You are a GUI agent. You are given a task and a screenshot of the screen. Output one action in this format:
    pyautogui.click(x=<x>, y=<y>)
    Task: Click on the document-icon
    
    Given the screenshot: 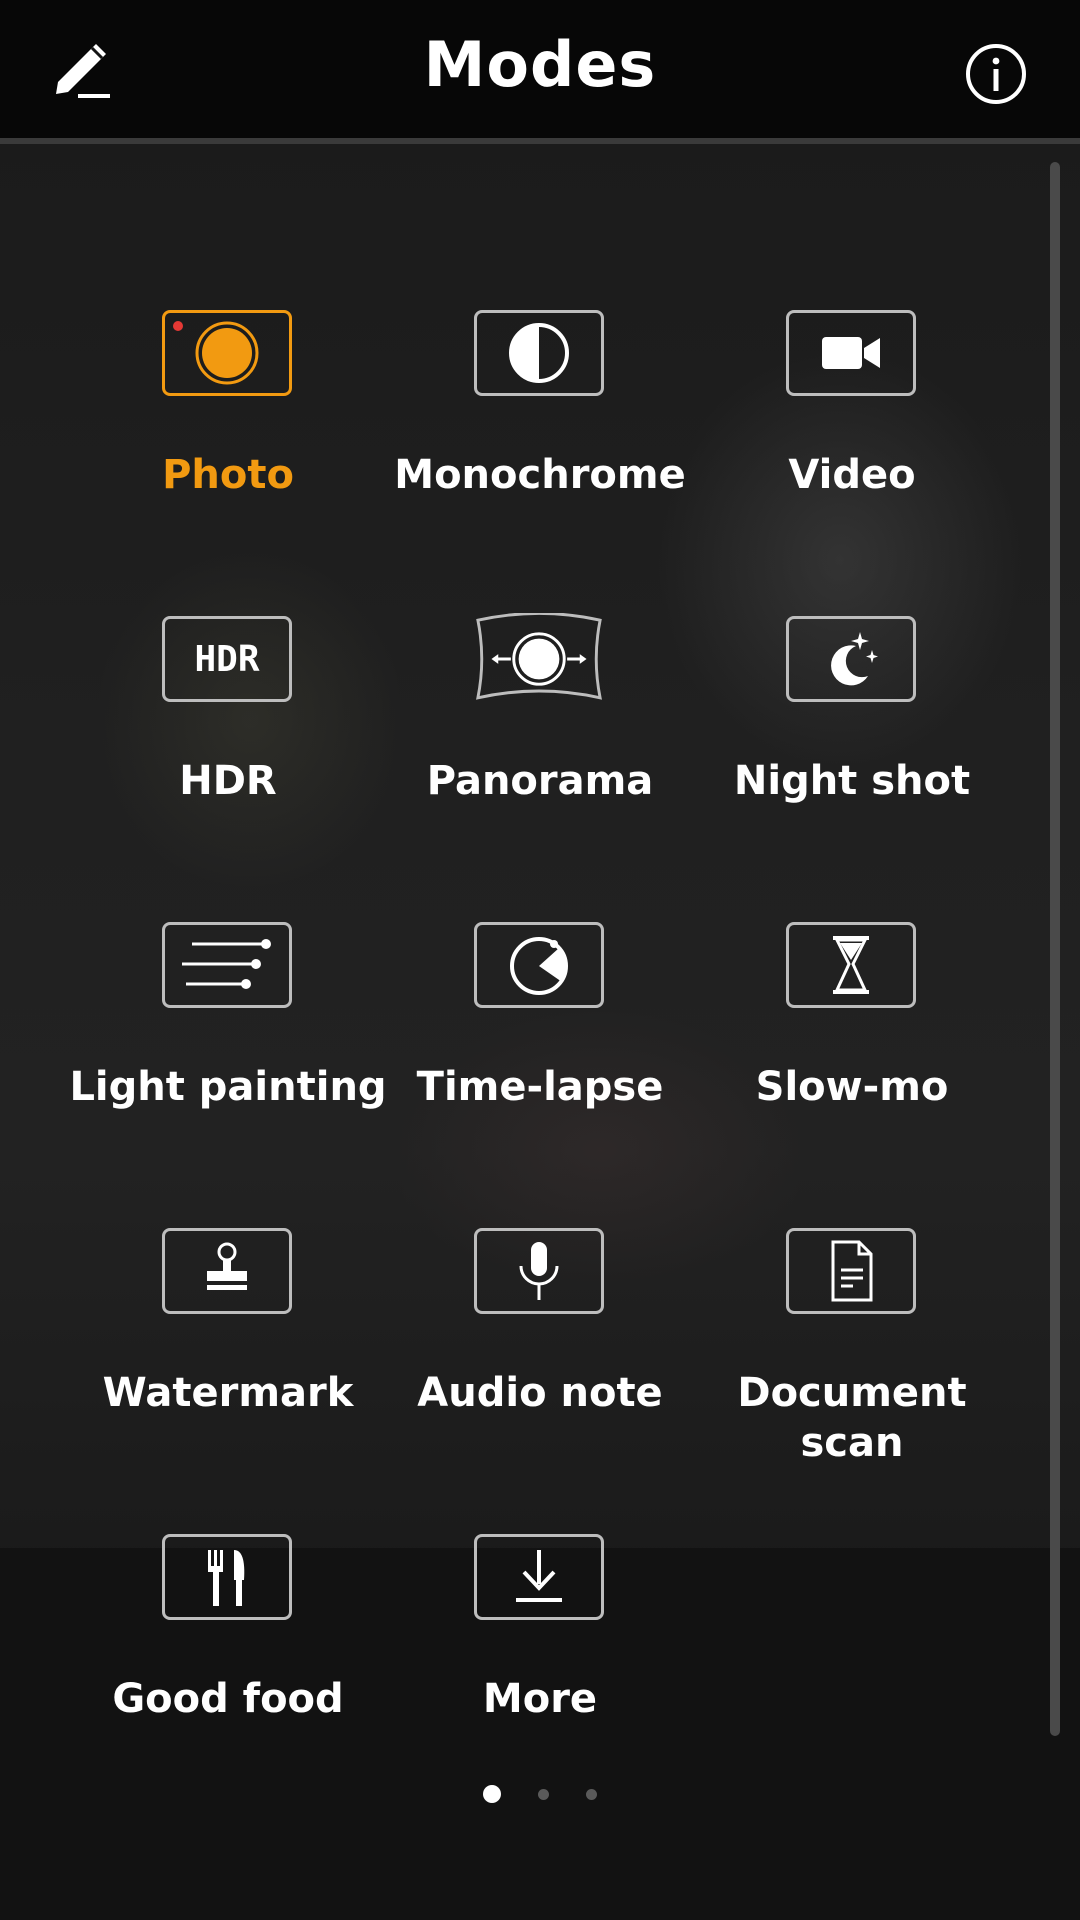 What is the action you would take?
    pyautogui.click(x=852, y=1271)
    